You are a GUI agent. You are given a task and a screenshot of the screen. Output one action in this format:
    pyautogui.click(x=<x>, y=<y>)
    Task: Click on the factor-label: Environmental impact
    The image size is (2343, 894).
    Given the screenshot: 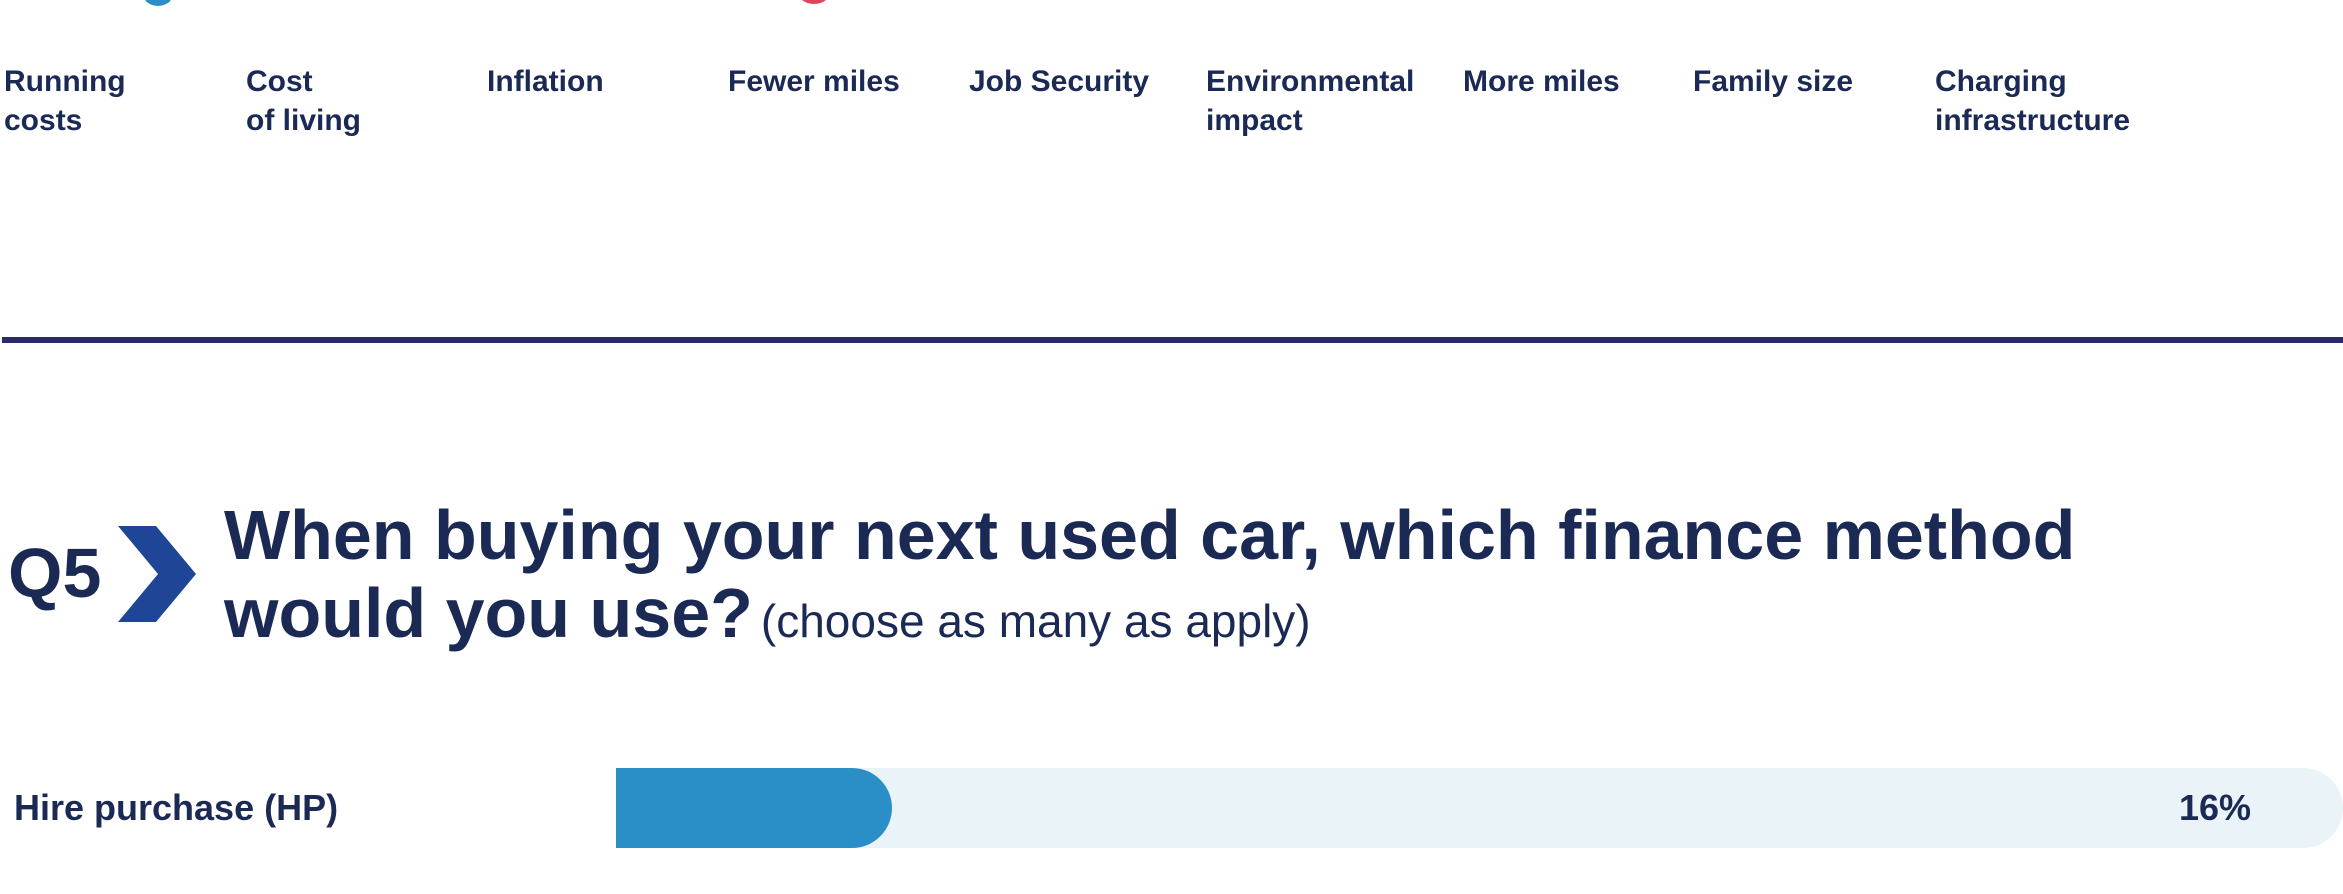 What is the action you would take?
    pyautogui.click(x=1310, y=101)
    